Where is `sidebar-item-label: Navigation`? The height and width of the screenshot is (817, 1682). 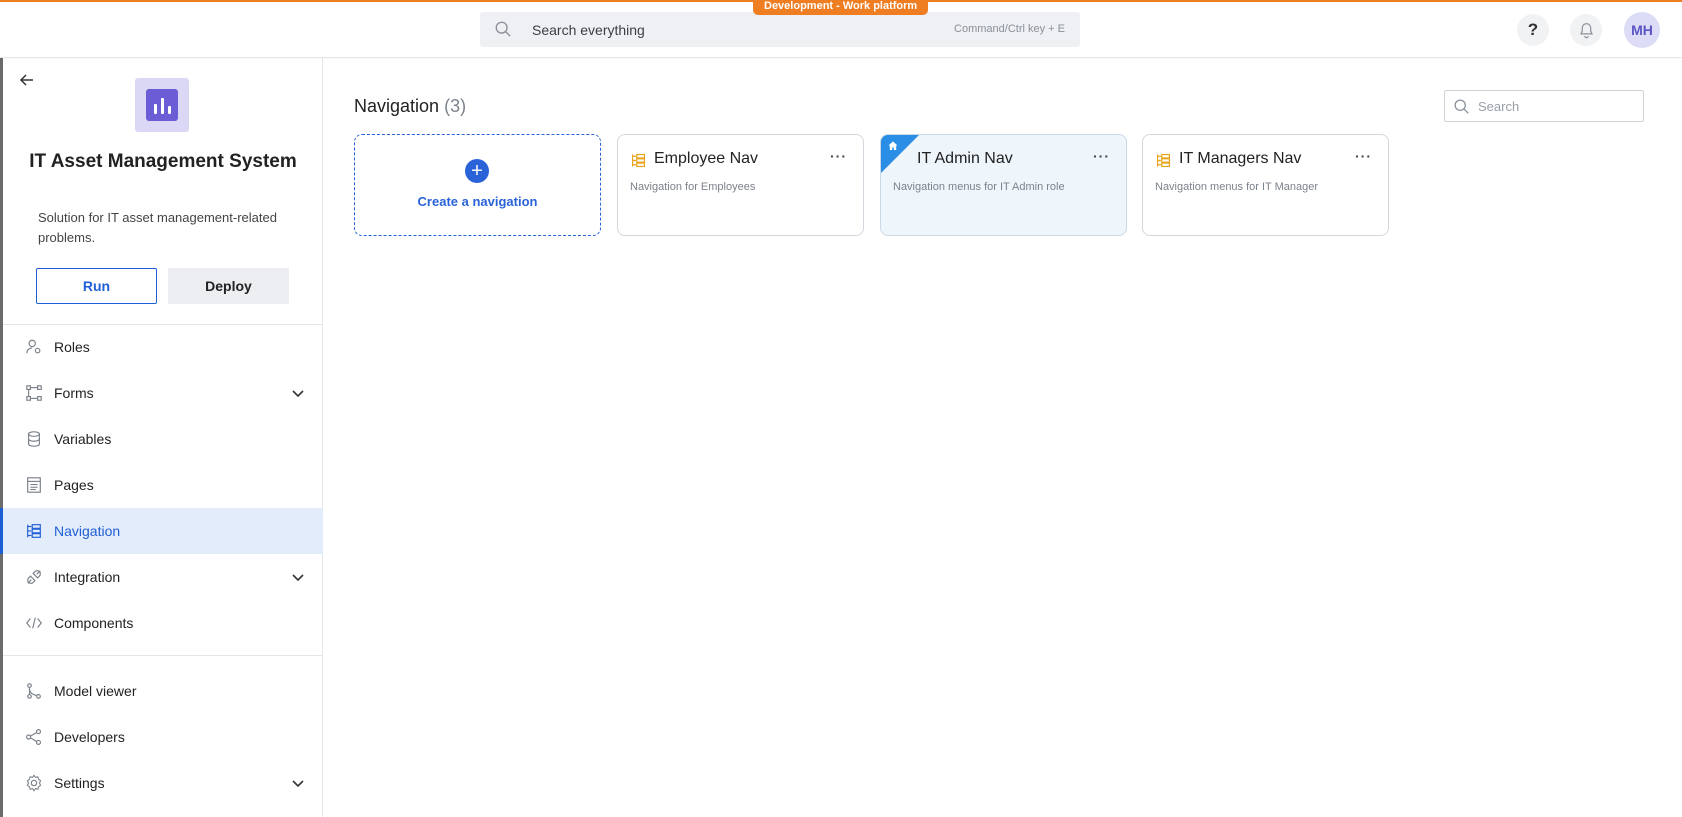 sidebar-item-label: Navigation is located at coordinates (87, 531).